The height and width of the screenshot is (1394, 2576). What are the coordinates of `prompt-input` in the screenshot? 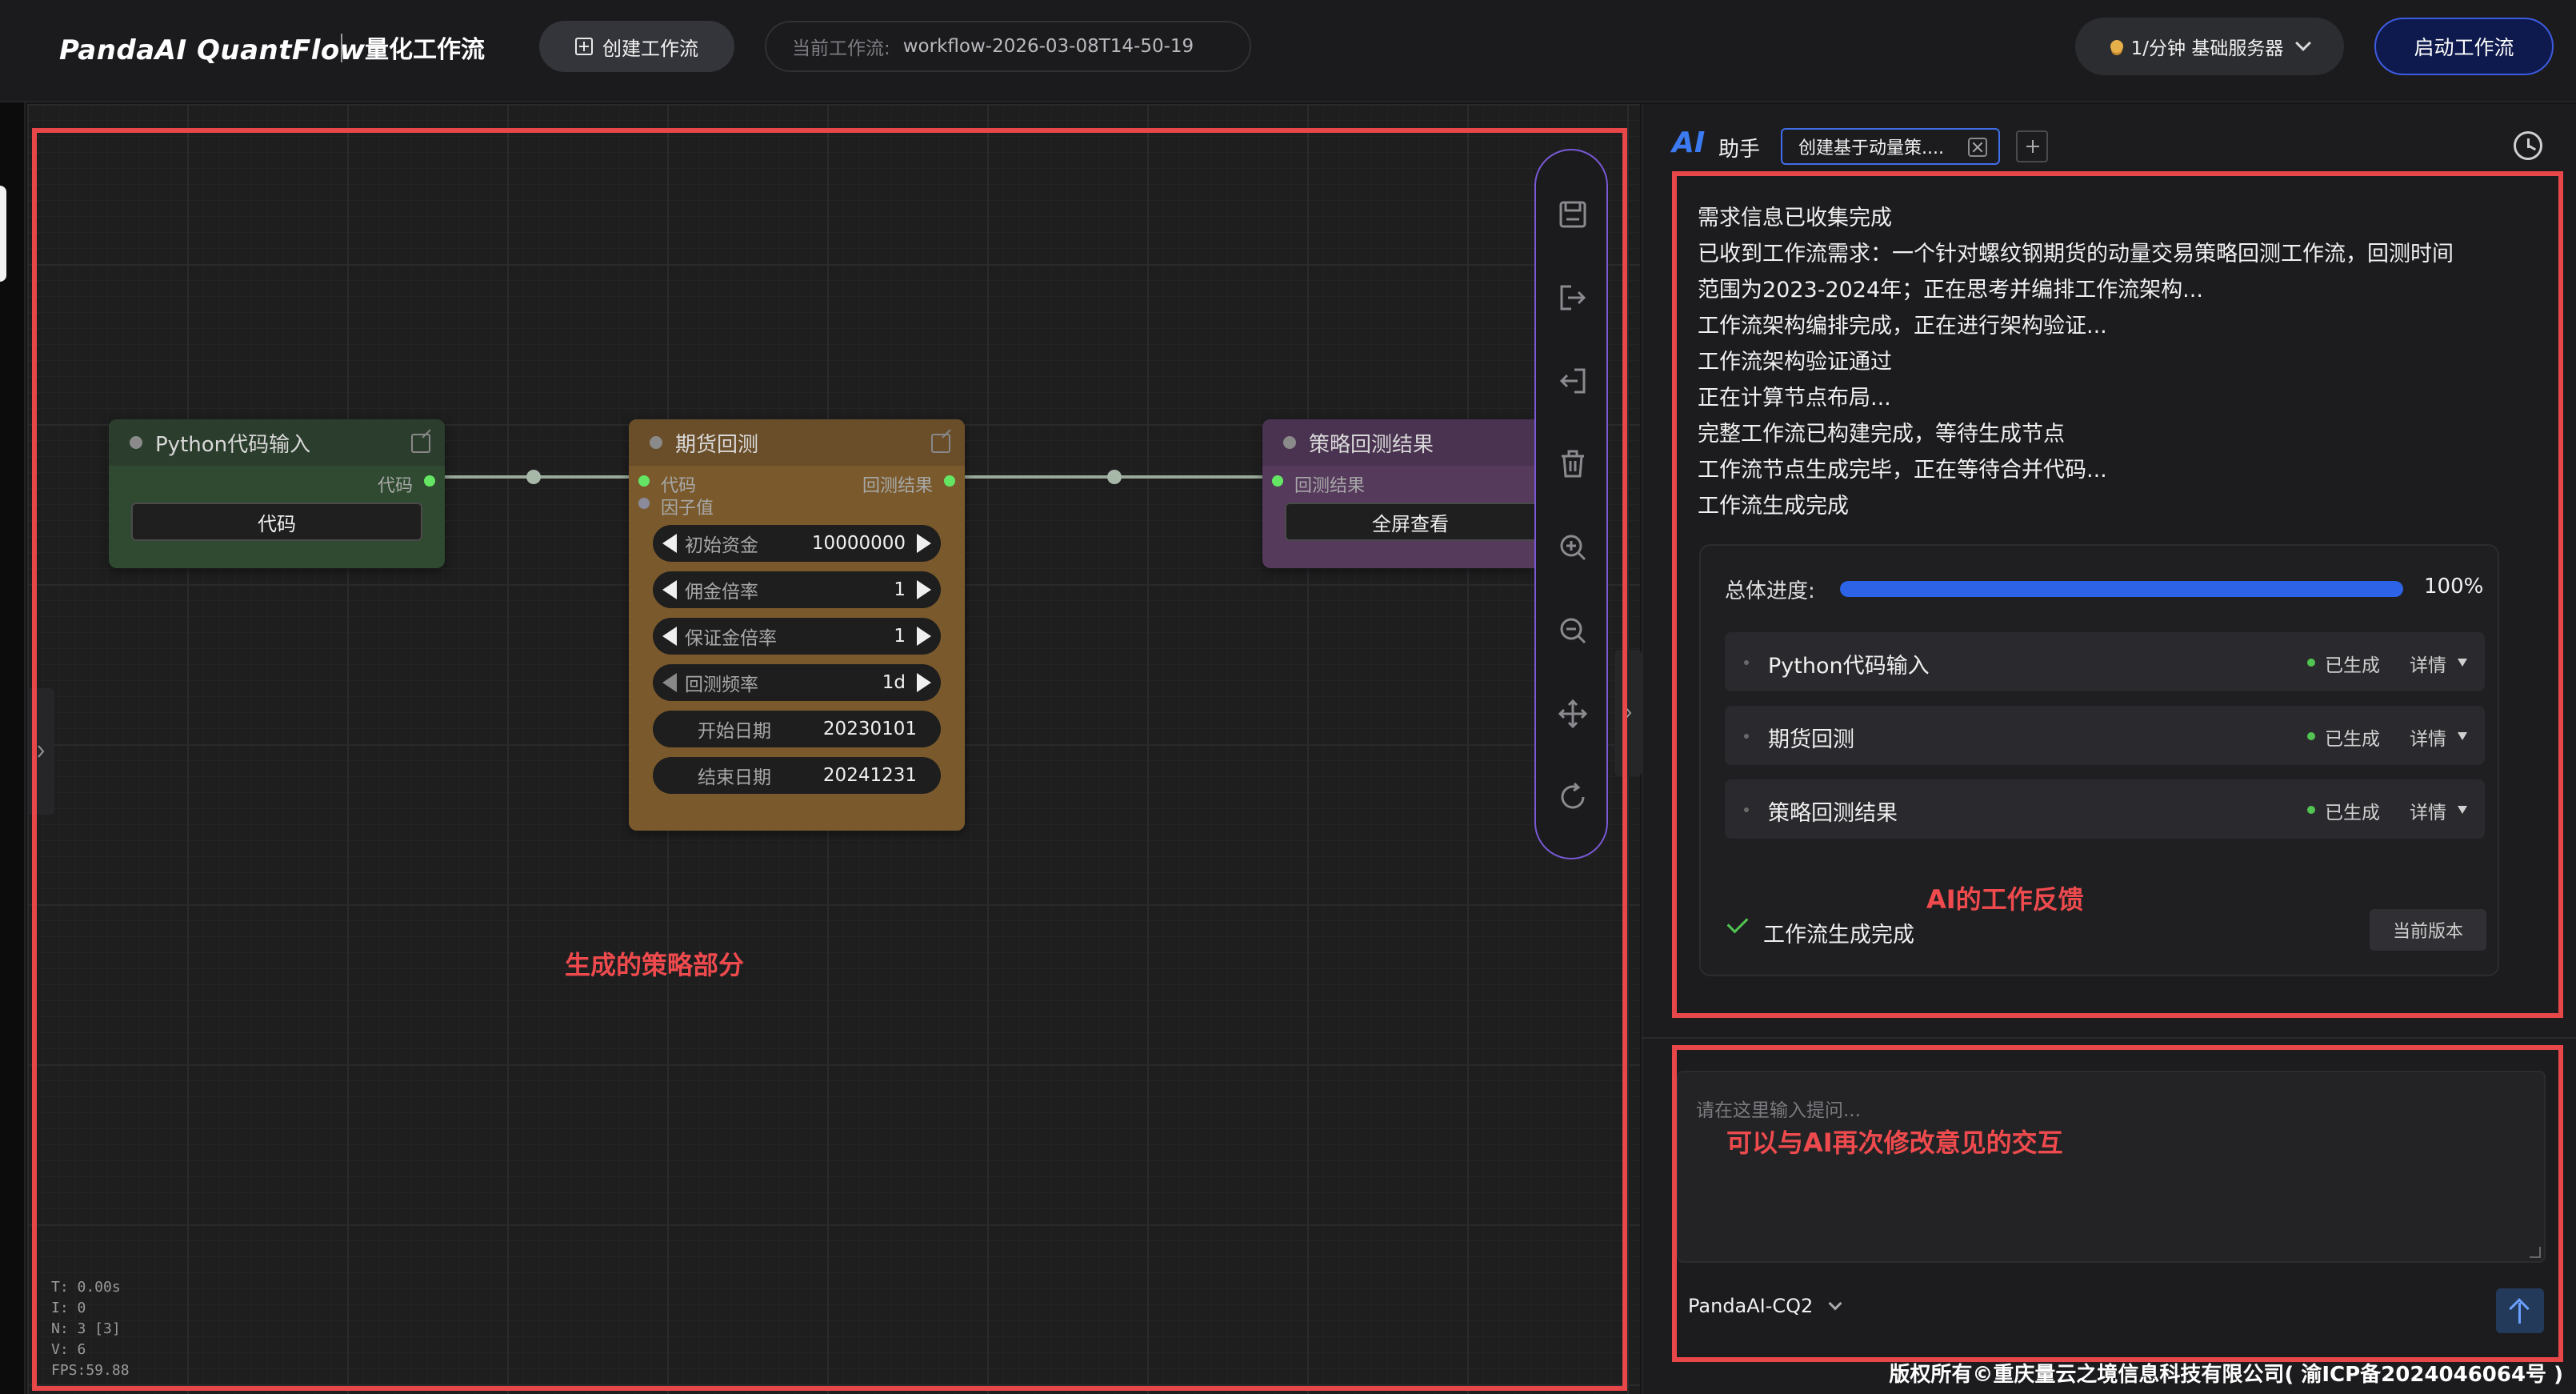 It's located at (2111, 1166).